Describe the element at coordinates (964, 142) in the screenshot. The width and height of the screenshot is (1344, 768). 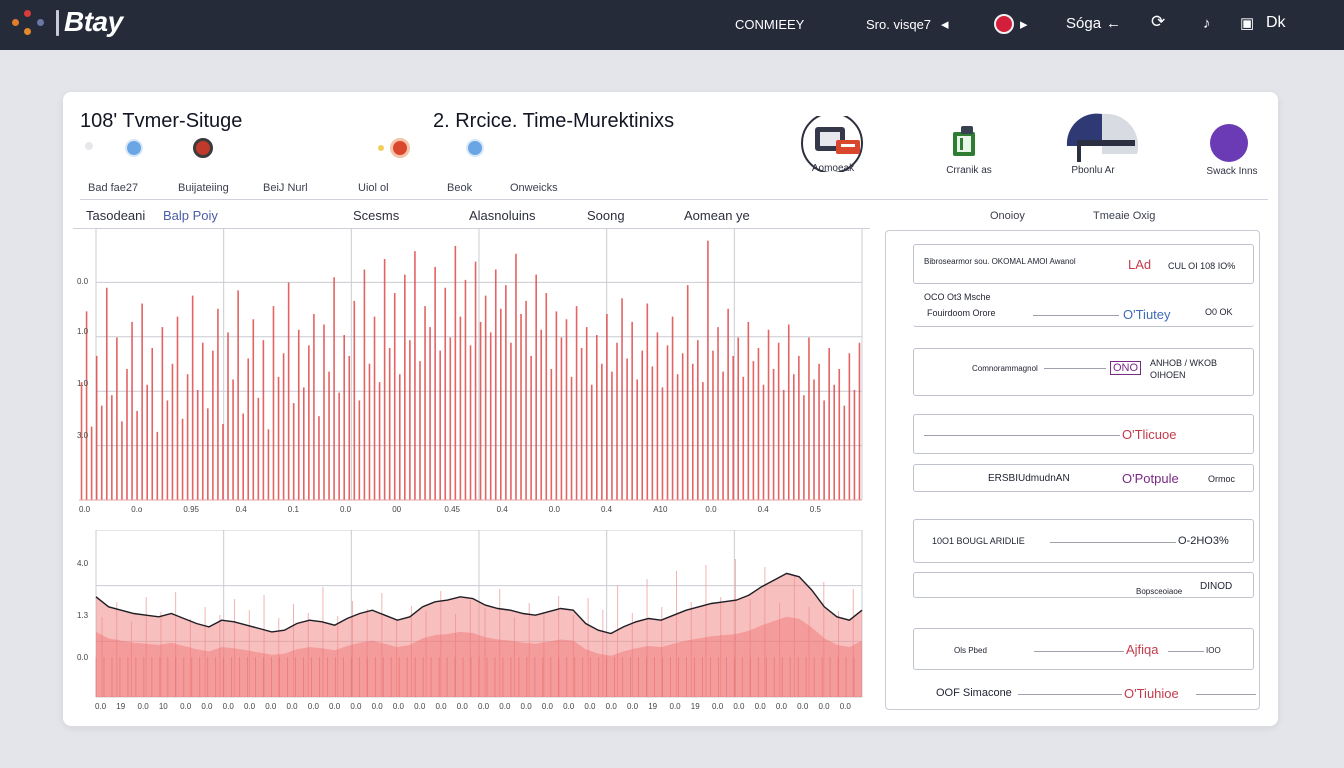
I see `book-icon` at that location.